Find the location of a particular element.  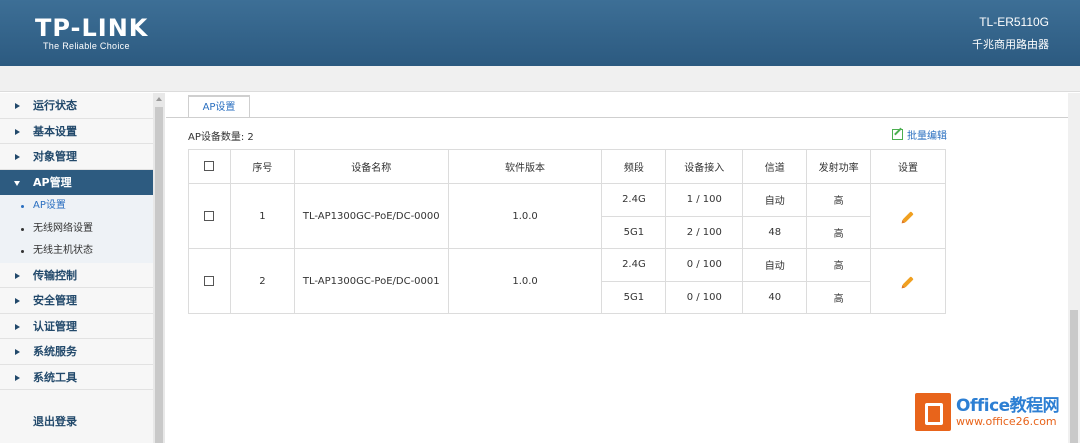

sidebar-item-ap-management: AP管理 is located at coordinates (76, 182).